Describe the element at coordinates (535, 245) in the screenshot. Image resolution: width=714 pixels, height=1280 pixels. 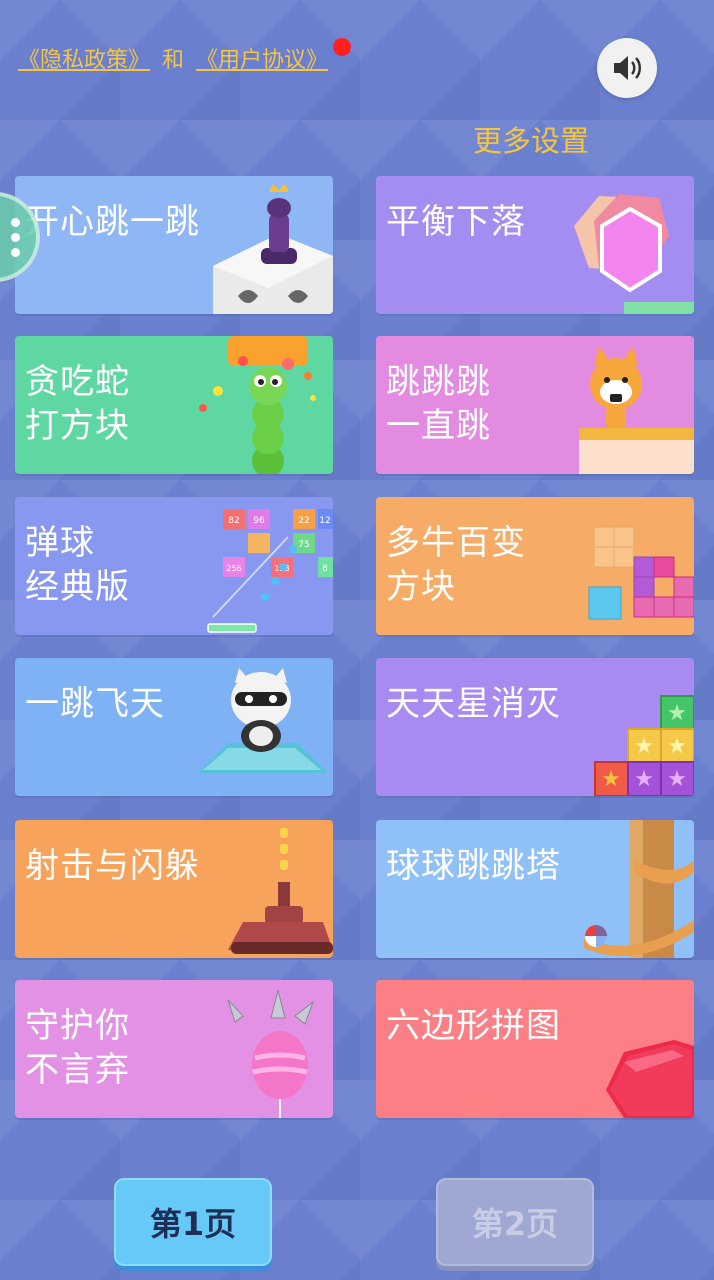
I see `game-card-2: 平衡下落` at that location.